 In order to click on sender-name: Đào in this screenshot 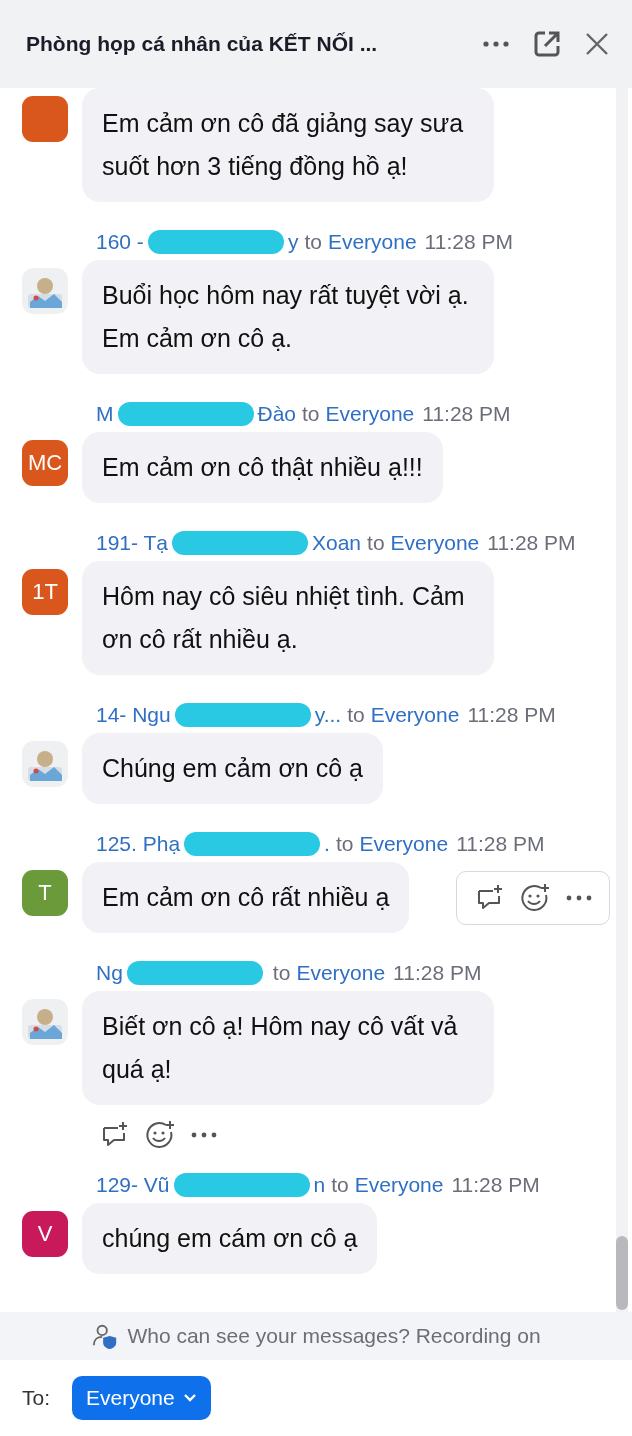, I will do `click(277, 414)`.